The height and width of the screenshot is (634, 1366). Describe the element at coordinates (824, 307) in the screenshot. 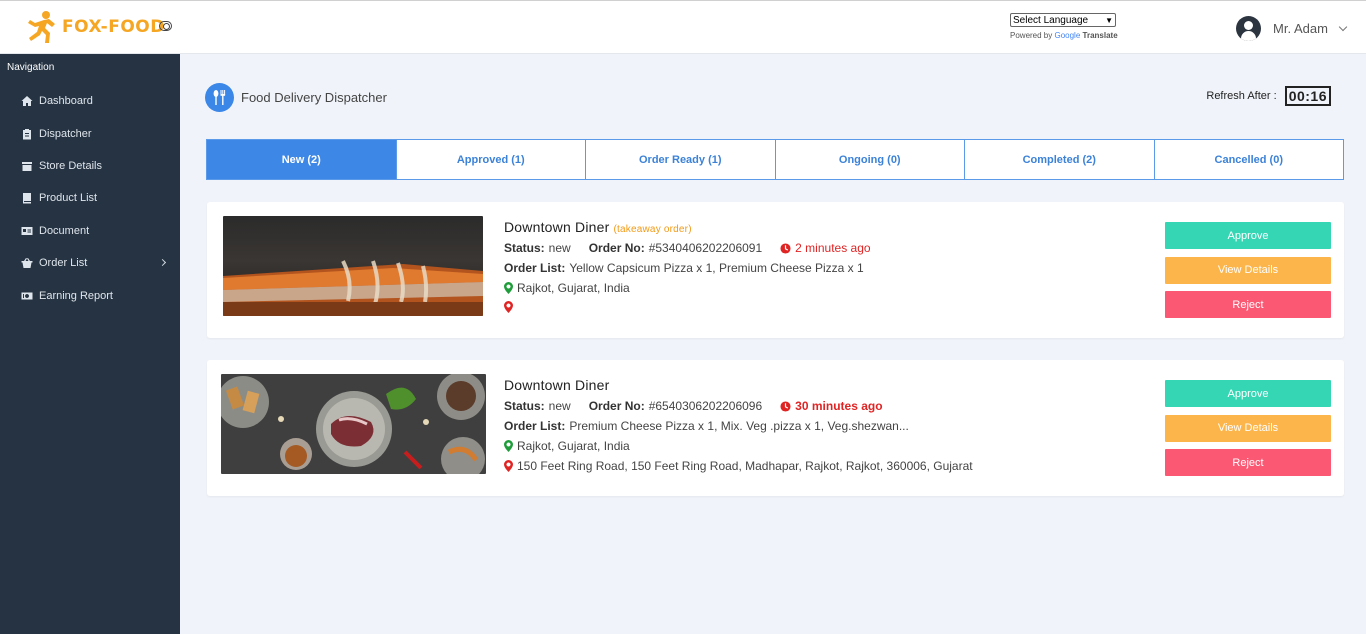

I see `dropoff-row` at that location.